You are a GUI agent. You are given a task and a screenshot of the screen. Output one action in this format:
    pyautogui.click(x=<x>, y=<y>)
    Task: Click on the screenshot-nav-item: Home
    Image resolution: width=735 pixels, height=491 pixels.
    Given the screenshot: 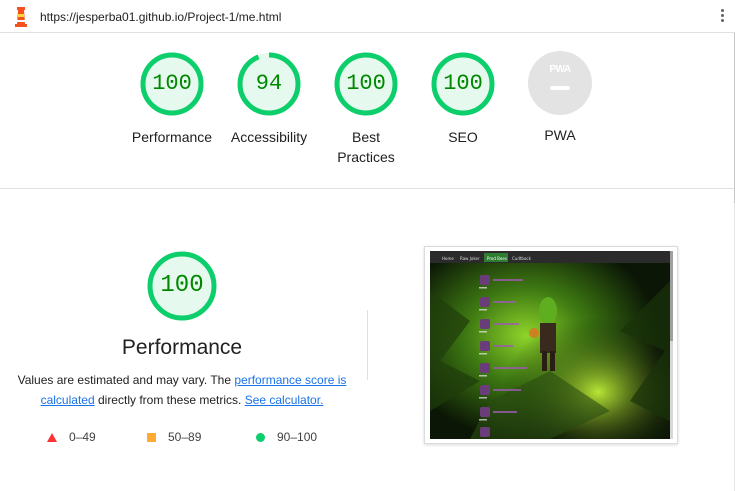 What is the action you would take?
    pyautogui.click(x=448, y=258)
    